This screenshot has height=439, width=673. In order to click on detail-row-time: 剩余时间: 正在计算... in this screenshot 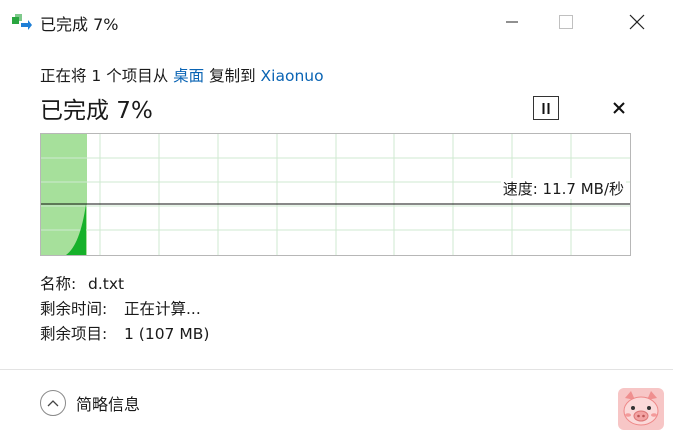, I will do `click(124, 309)`.